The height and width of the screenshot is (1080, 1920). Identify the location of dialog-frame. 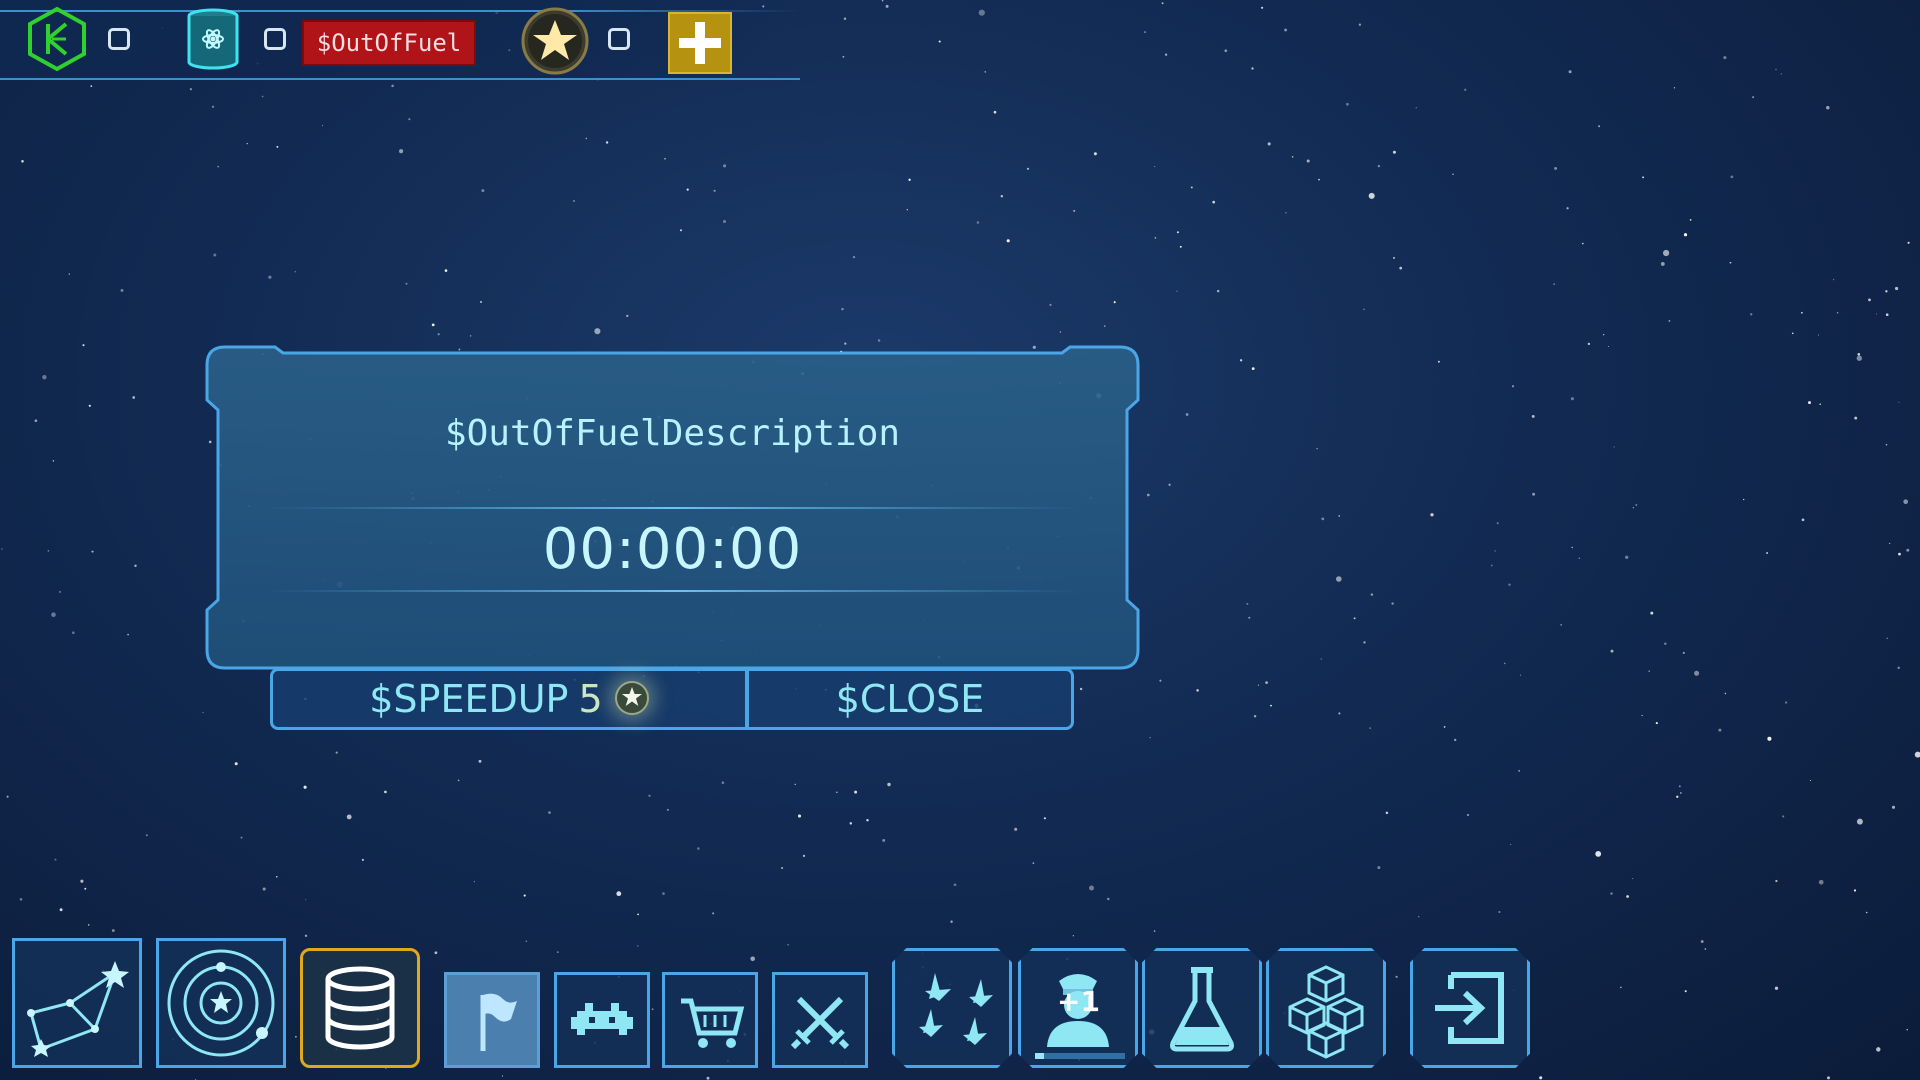
(672, 507).